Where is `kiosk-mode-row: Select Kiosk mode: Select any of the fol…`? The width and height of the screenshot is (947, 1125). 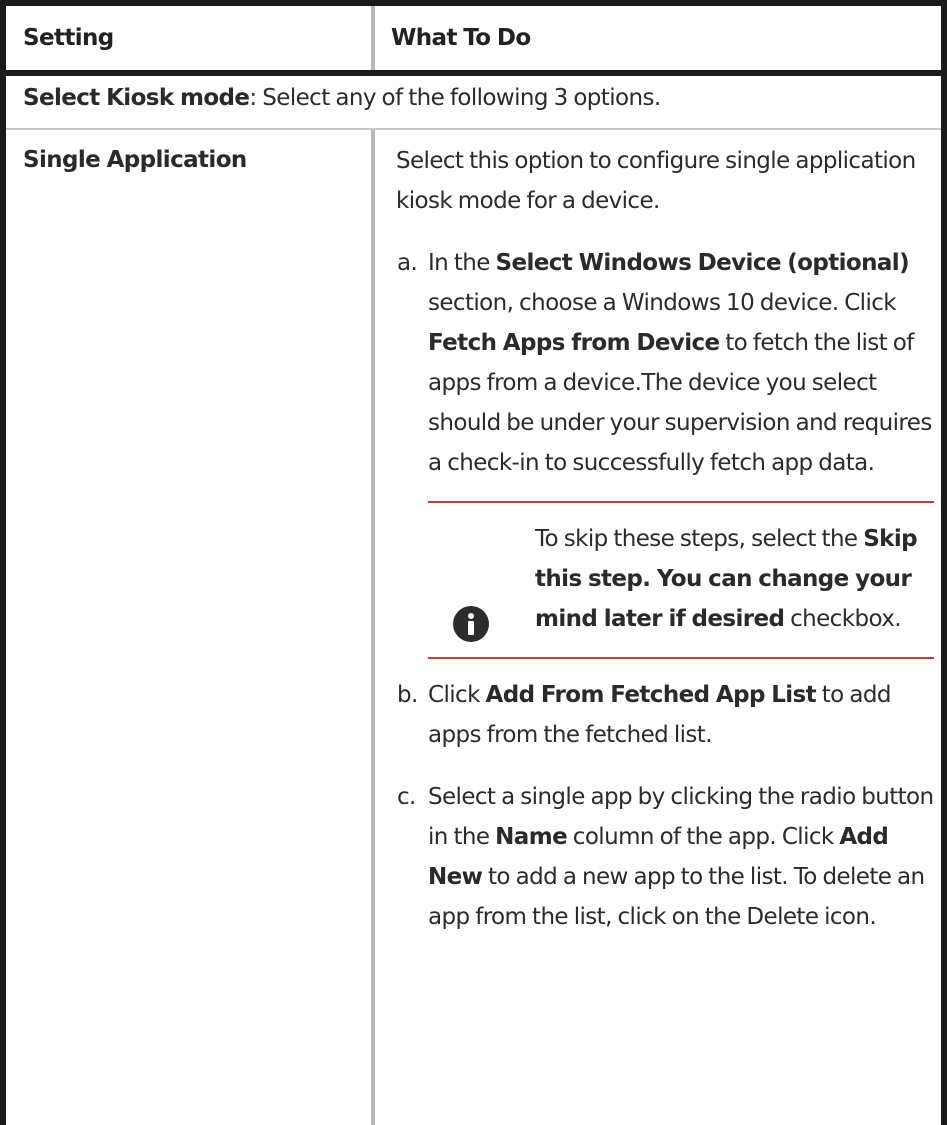 kiosk-mode-row: Select Kiosk mode: Select any of the fol… is located at coordinates (342, 98).